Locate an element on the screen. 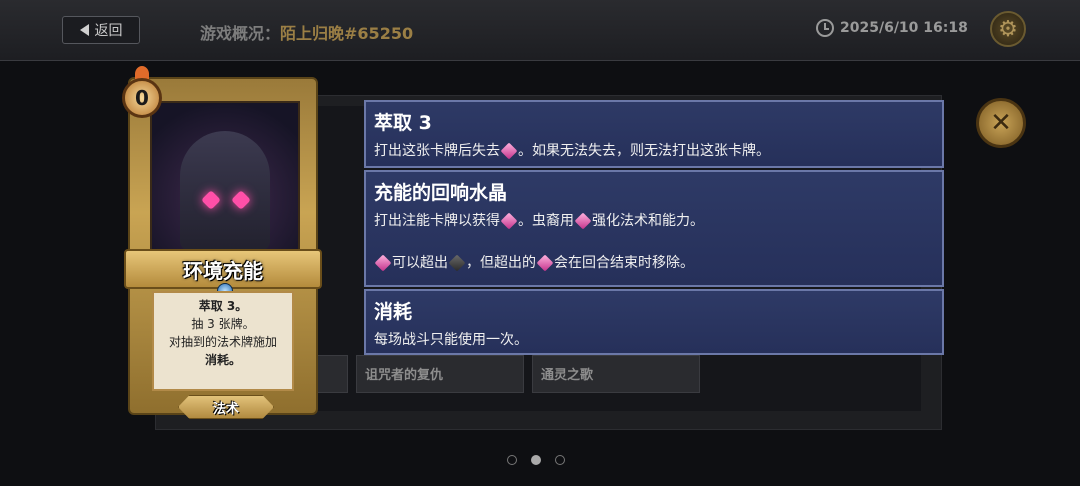  tooltip-title: 充能的回响水晶 is located at coordinates (441, 193).